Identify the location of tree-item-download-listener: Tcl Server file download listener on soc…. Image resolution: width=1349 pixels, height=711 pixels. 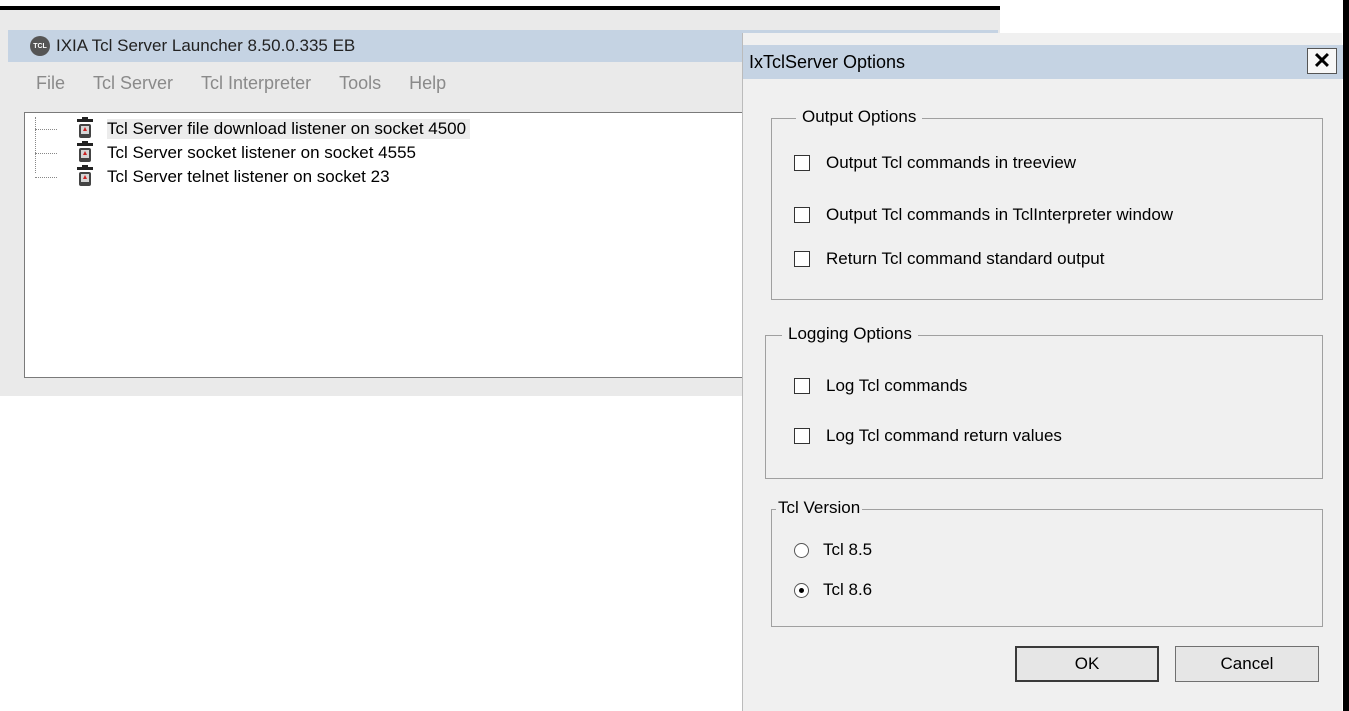
(295, 129).